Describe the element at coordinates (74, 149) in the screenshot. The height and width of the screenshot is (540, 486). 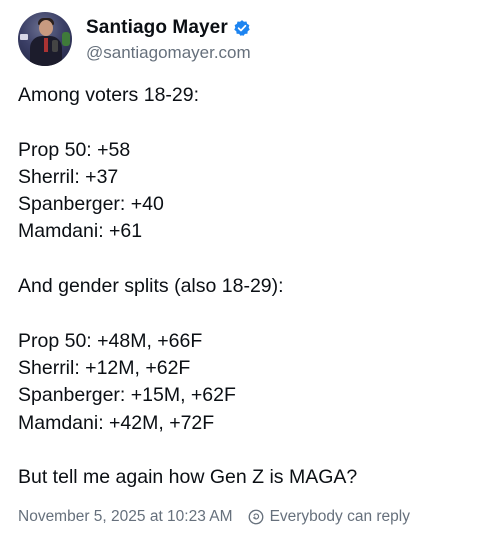
I see `post-line: Prop 50: +58` at that location.